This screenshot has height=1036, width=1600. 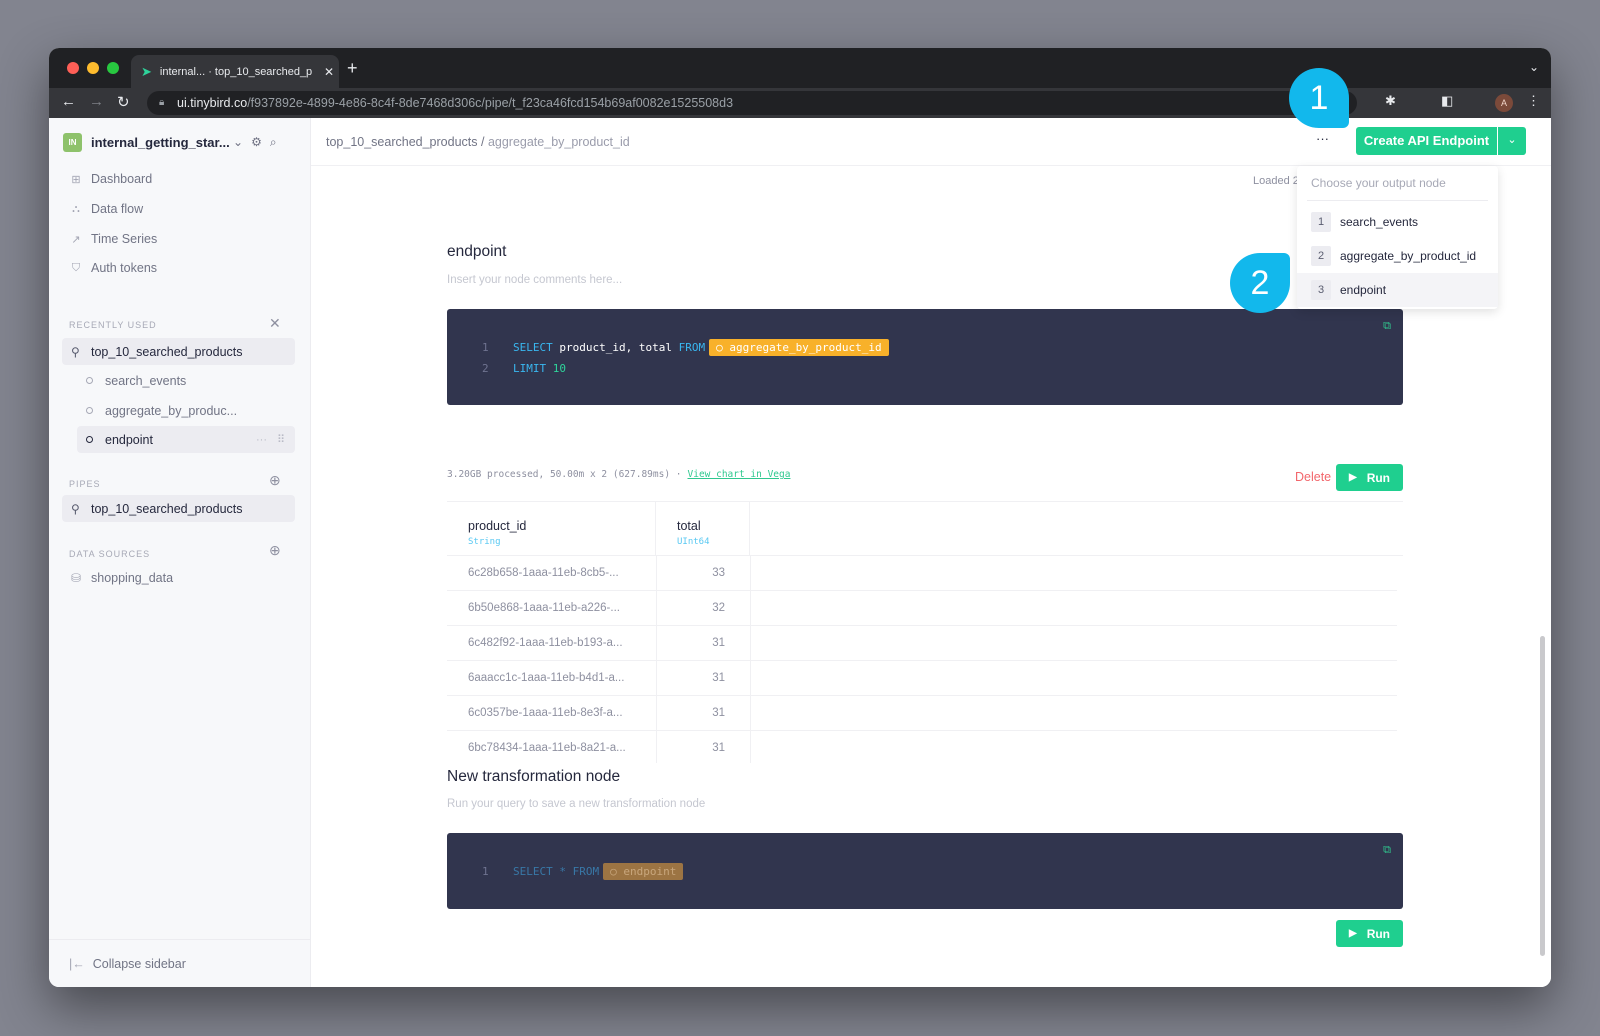 What do you see at coordinates (93, 68) in the screenshot?
I see `minimize-window-button` at bounding box center [93, 68].